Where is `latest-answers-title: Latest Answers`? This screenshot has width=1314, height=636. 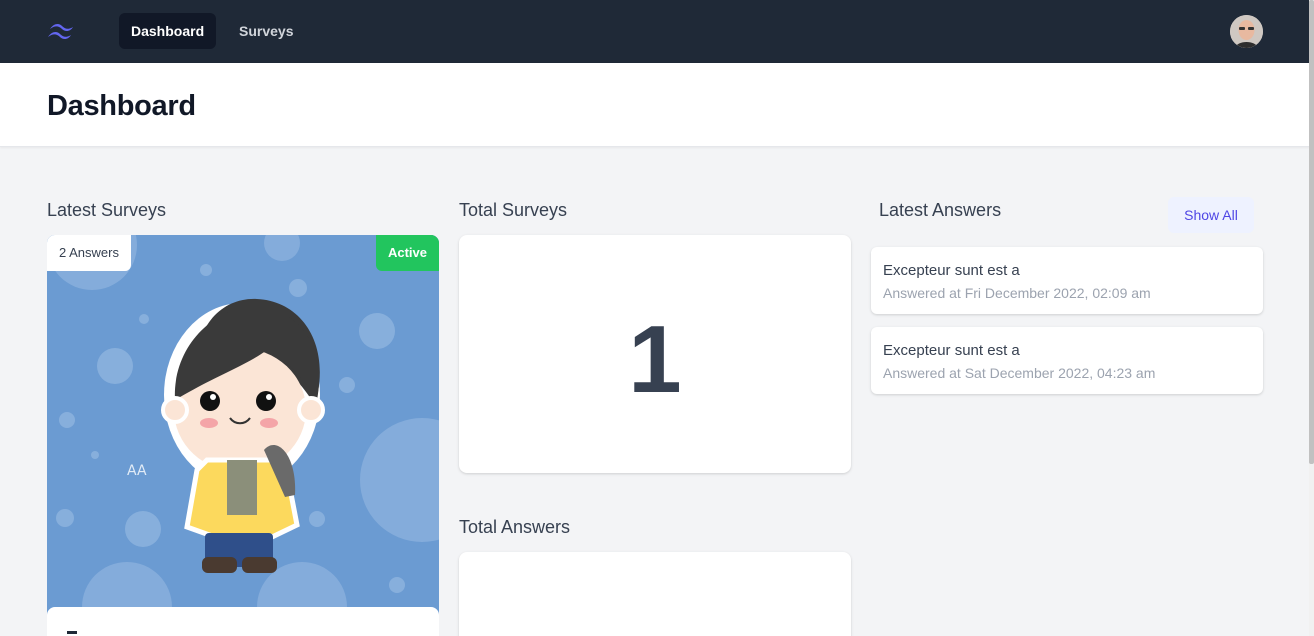 latest-answers-title: Latest Answers is located at coordinates (940, 210).